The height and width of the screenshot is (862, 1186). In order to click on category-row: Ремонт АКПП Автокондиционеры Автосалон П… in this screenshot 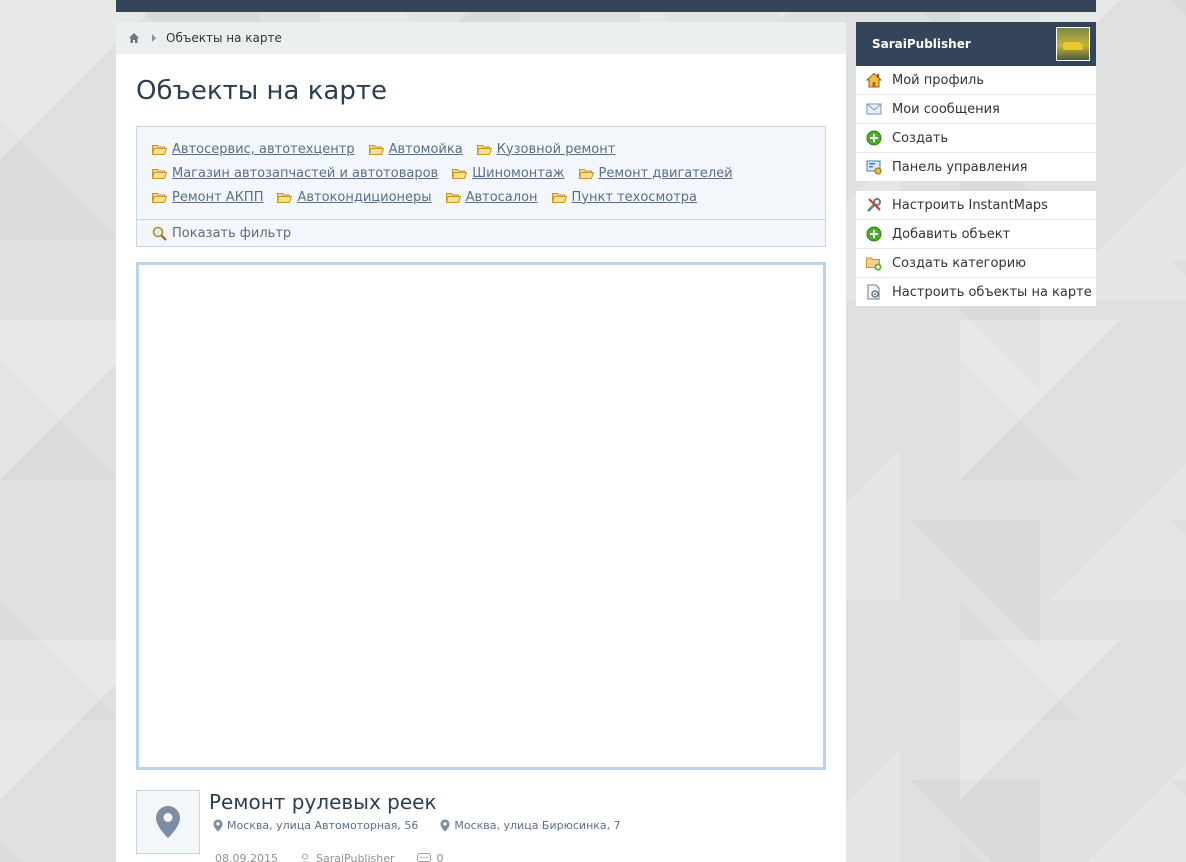, I will do `click(488, 197)`.